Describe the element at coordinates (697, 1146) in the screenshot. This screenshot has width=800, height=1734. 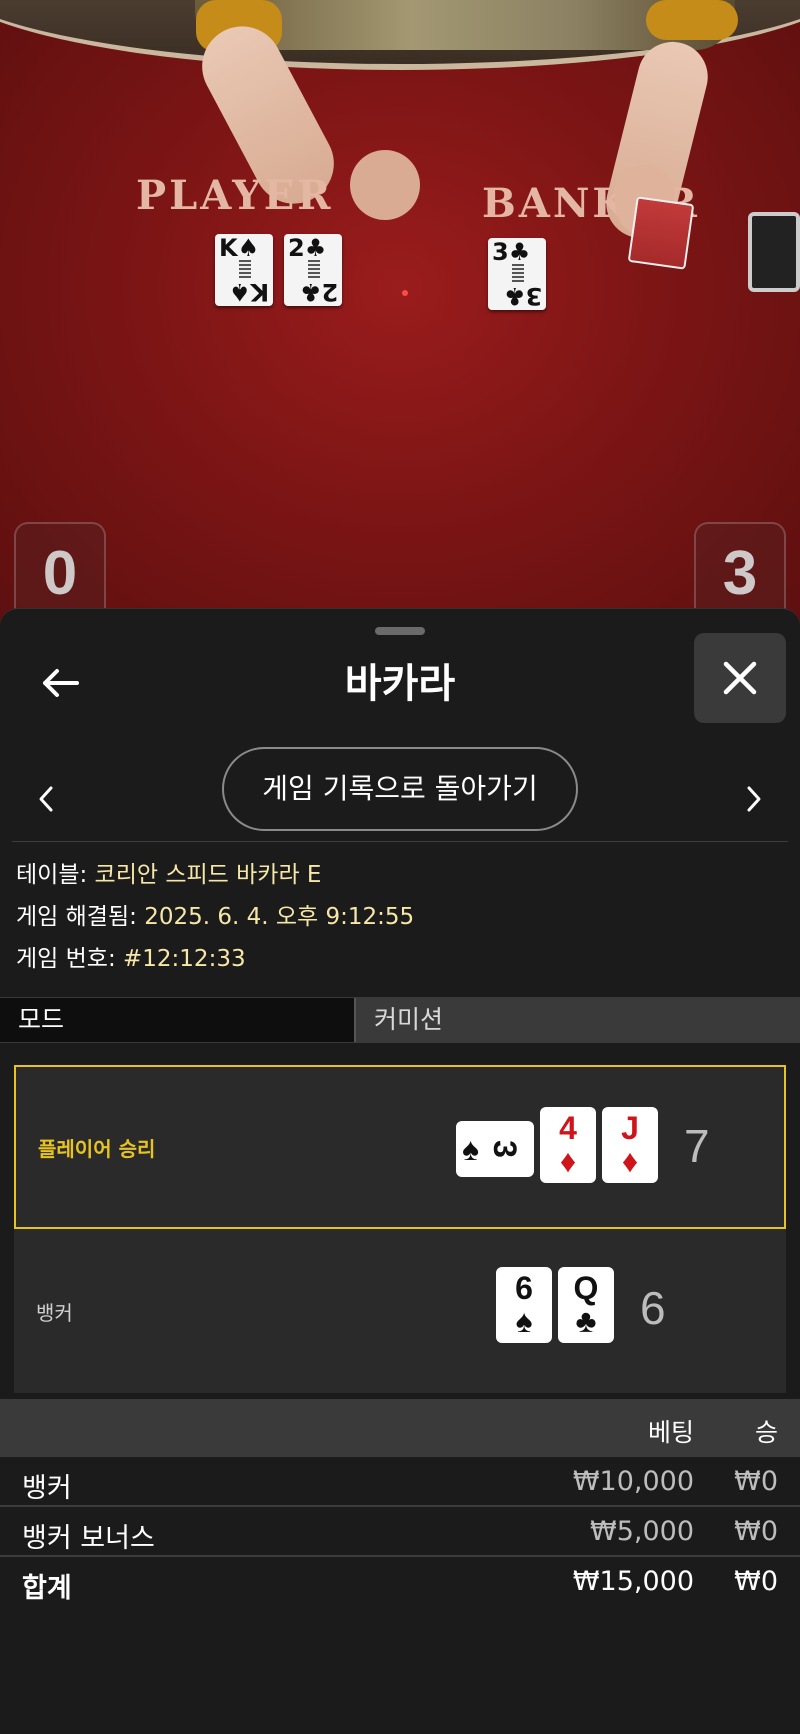
I see `player-hand-score: 7` at that location.